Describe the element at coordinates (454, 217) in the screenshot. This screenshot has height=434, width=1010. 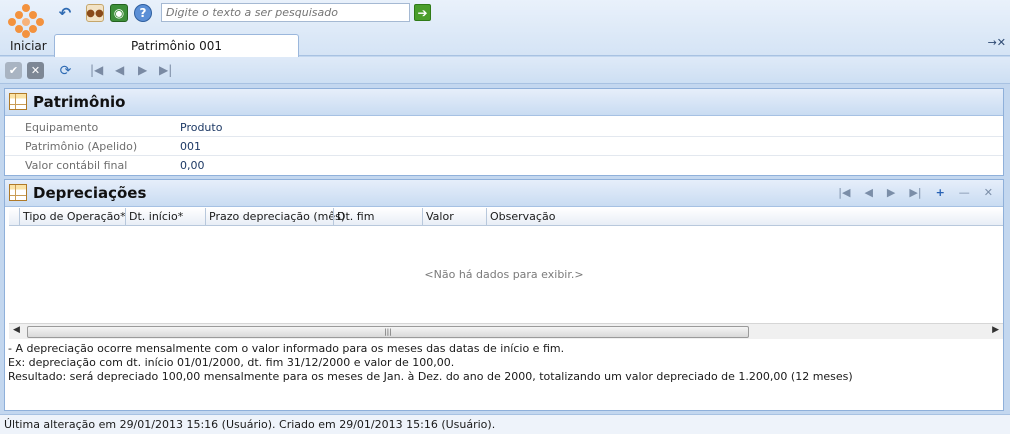
I see `column-header: Valor` at that location.